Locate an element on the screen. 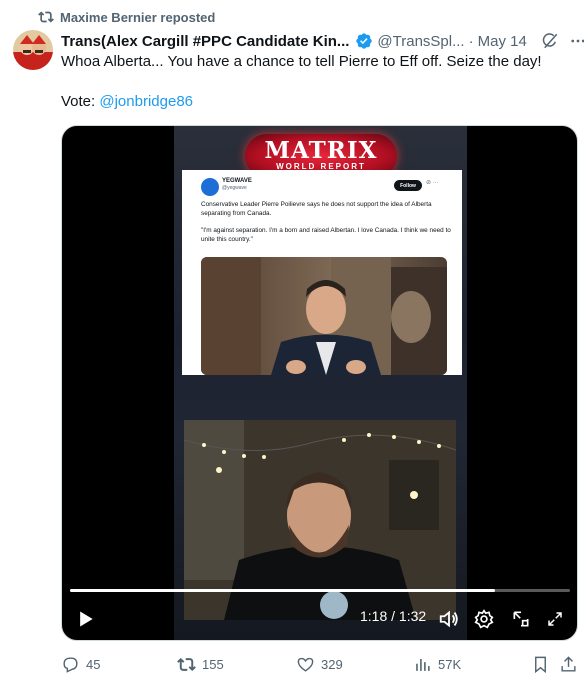 The width and height of the screenshot is (584, 679). embedded-account-handle: @yegwave is located at coordinates (234, 188).